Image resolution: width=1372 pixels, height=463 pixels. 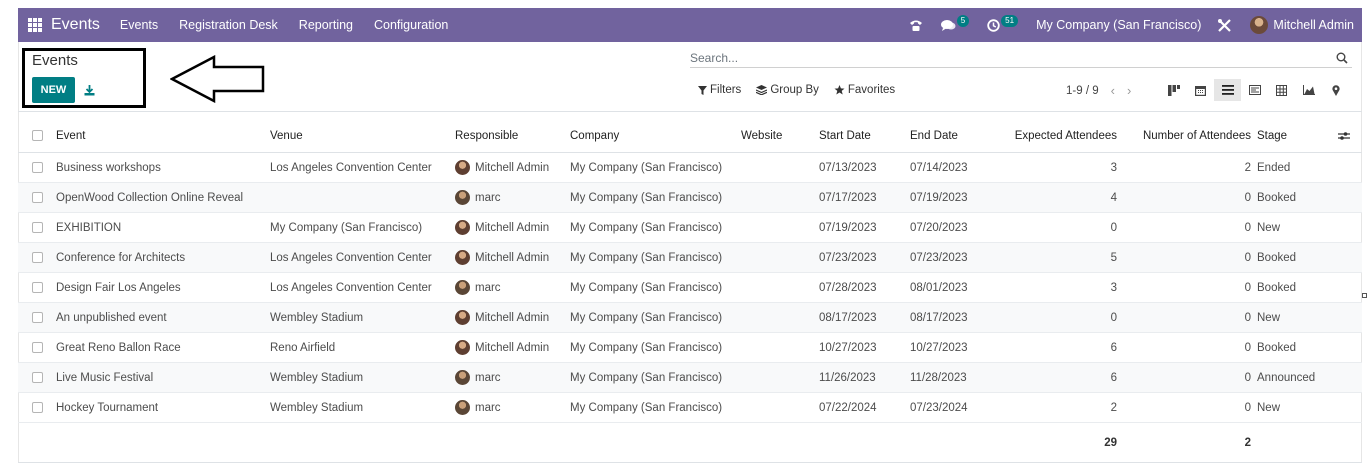 What do you see at coordinates (70, 135) in the screenshot?
I see `column-event: Event` at bounding box center [70, 135].